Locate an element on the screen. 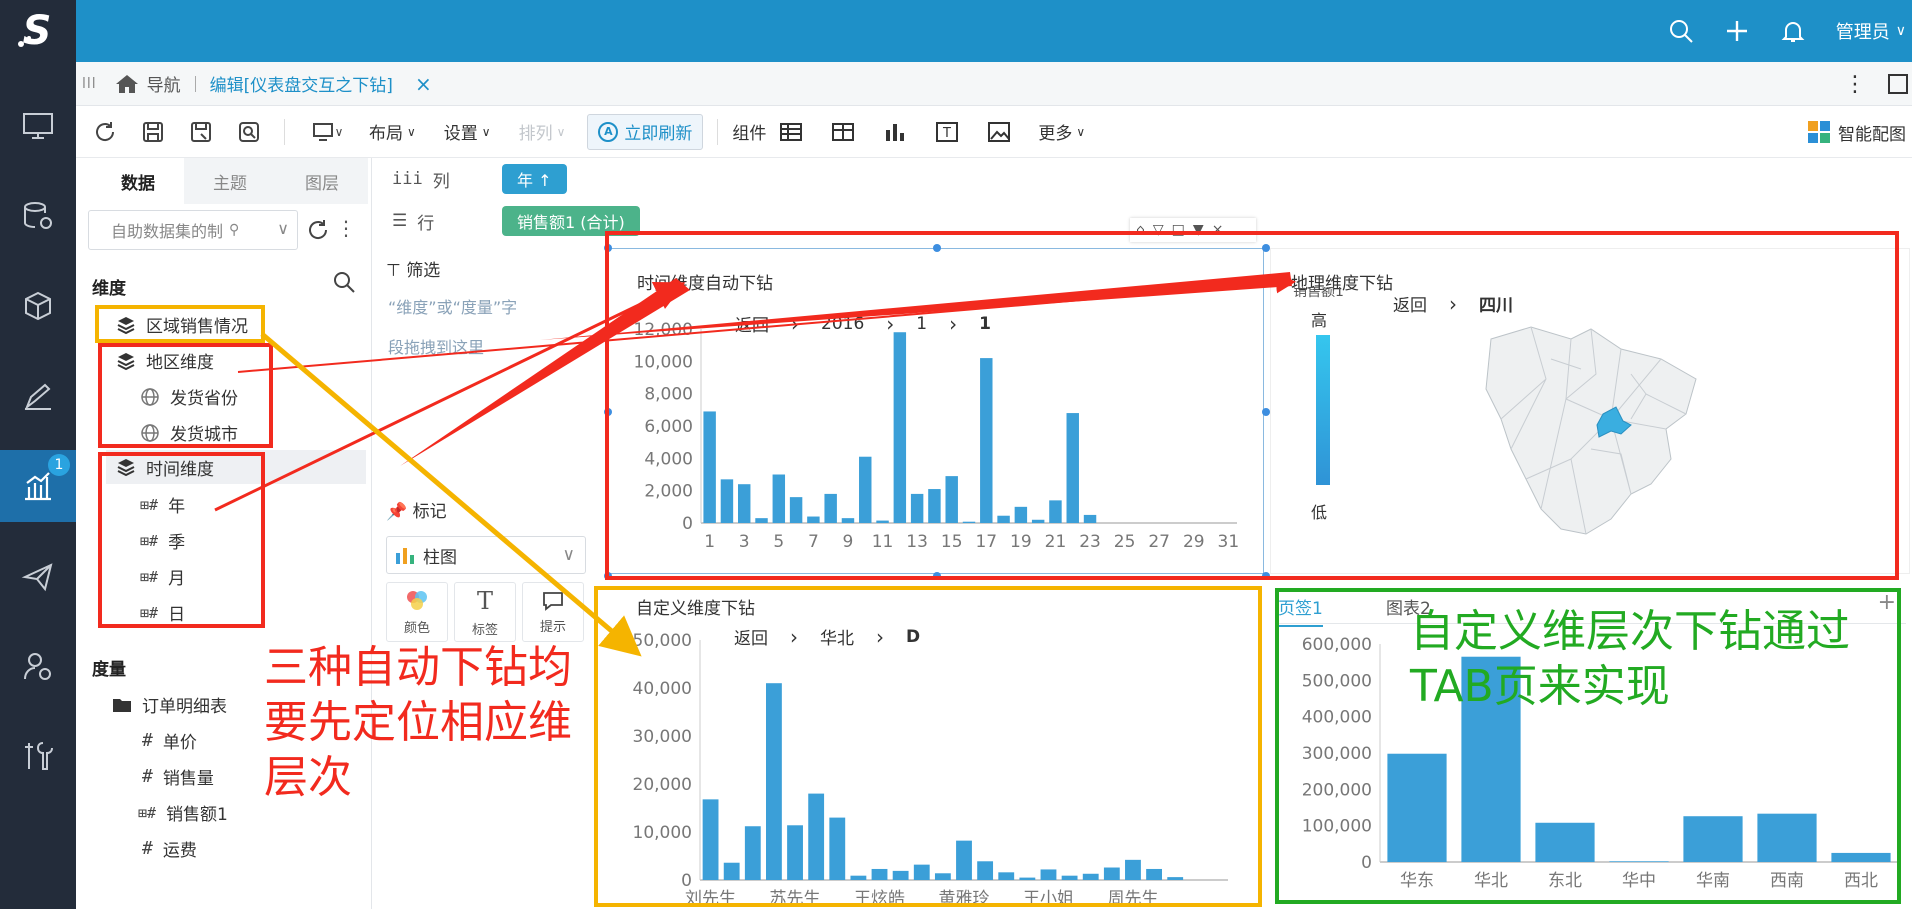 Image resolution: width=1912 pixels, height=909 pixels. mark-tooltip-button: 提示 is located at coordinates (553, 612).